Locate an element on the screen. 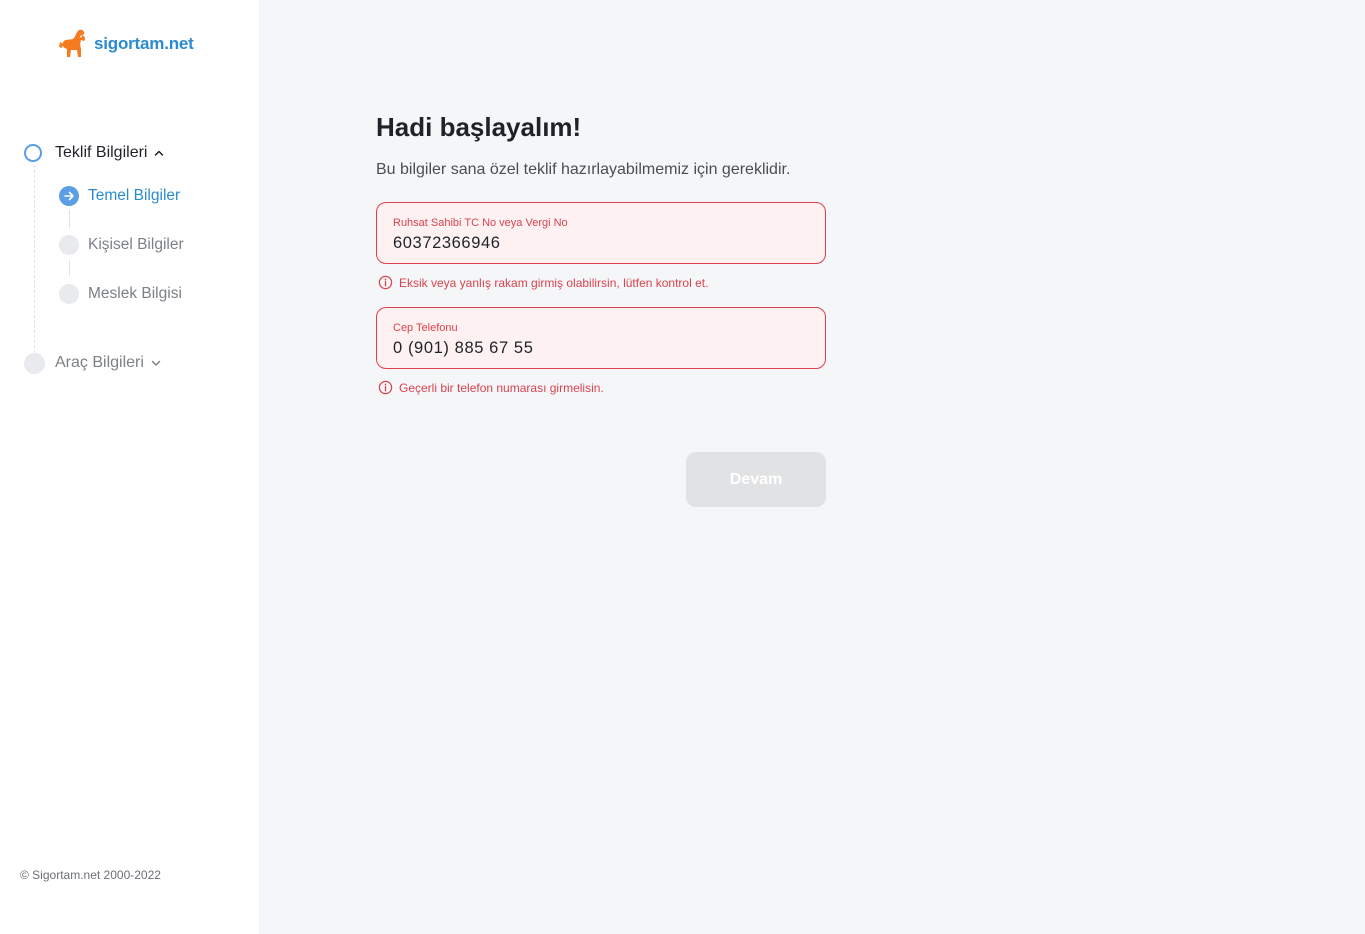  step-teklif-bilgileri: Teklif Bilgileri is located at coordinates (94, 153).